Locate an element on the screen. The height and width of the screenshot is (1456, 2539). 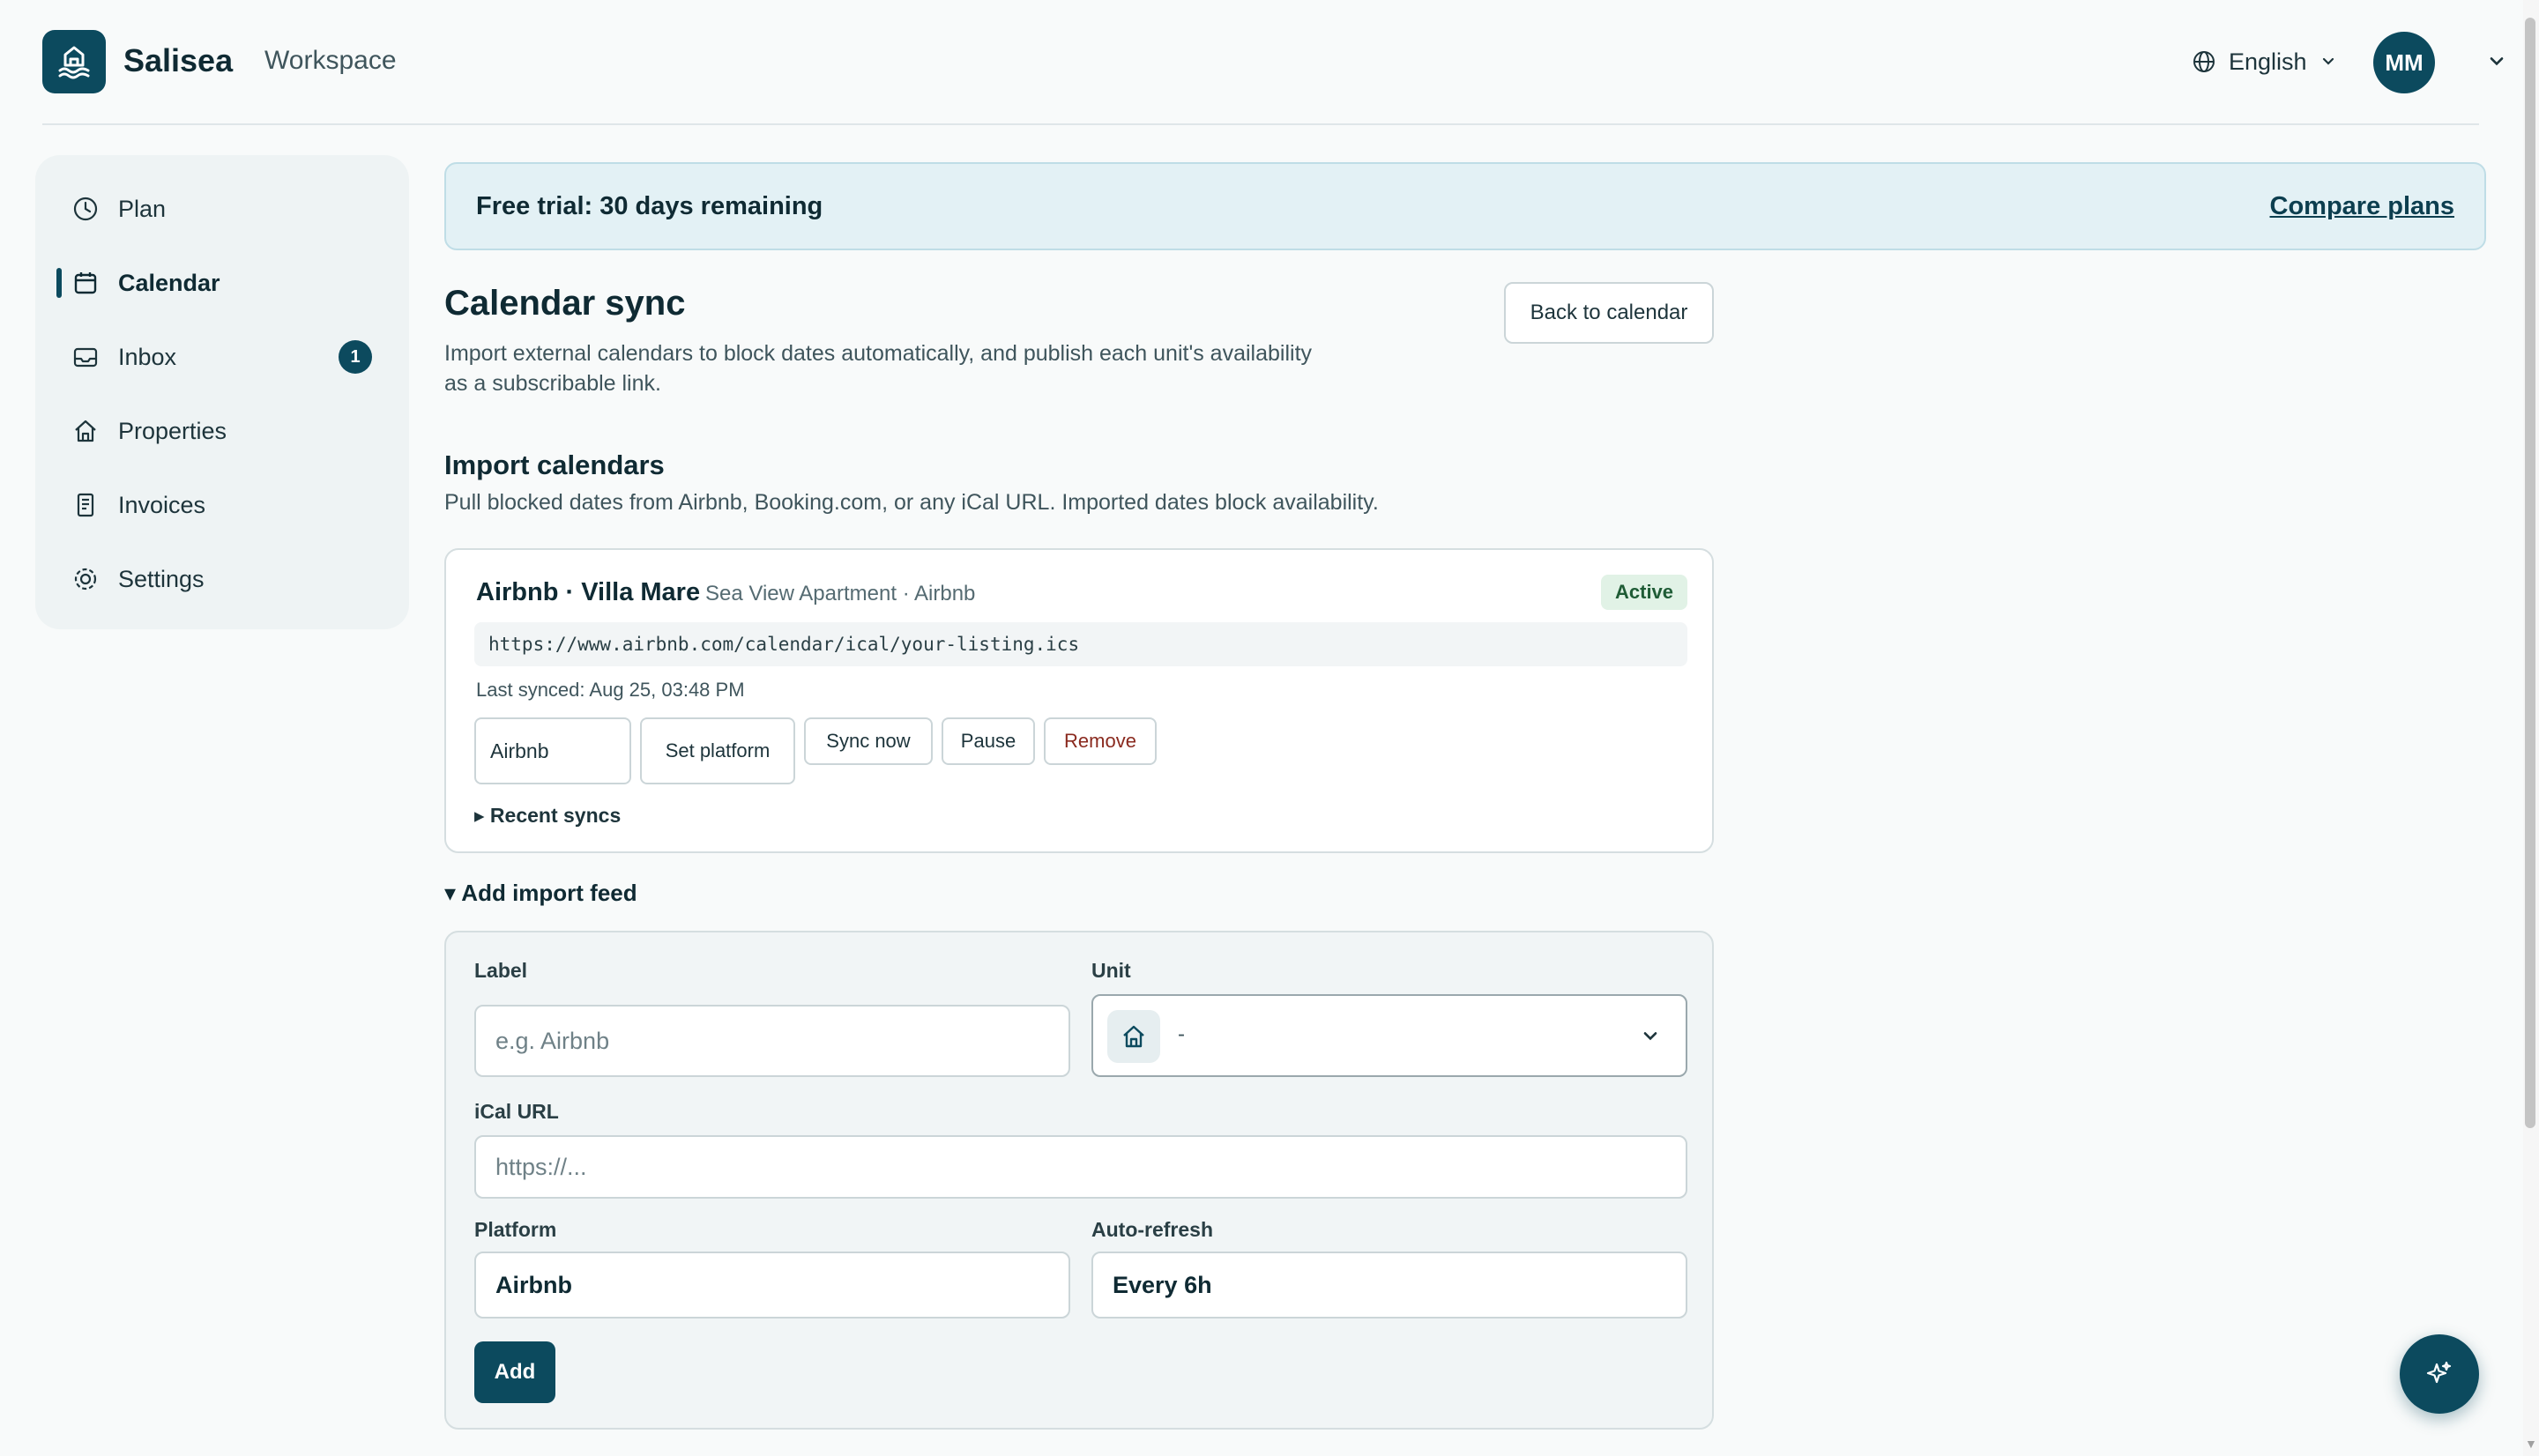
remove-button: Remove is located at coordinates (1100, 741).